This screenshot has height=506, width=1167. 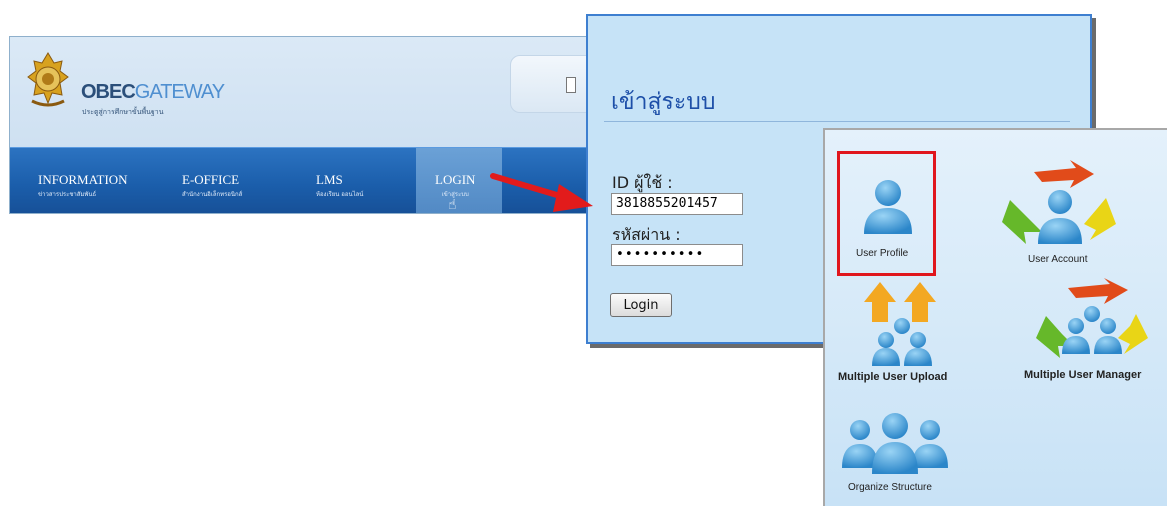 I want to click on brand-subtitle: ประตูสู่การศึกษาขั้นพื้นฐาน, so click(x=123, y=112).